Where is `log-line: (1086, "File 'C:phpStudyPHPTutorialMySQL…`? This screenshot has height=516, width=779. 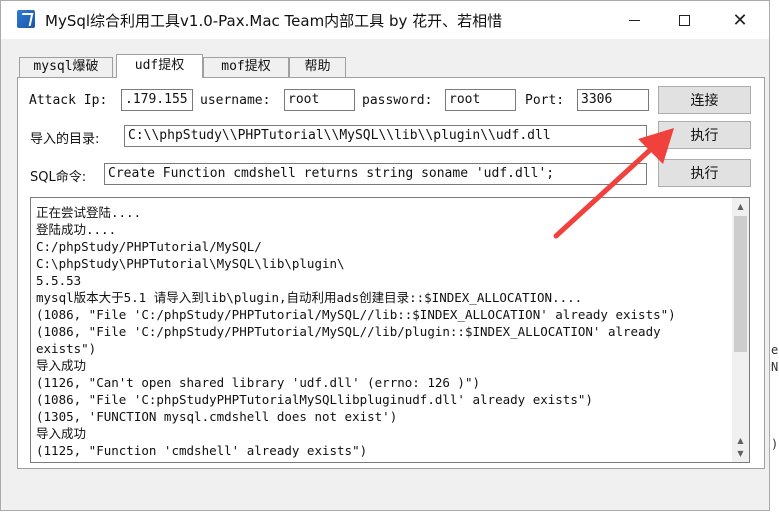
log-line: (1086, "File 'C:phpStudyPHPTutorialMySQL… is located at coordinates (314, 399).